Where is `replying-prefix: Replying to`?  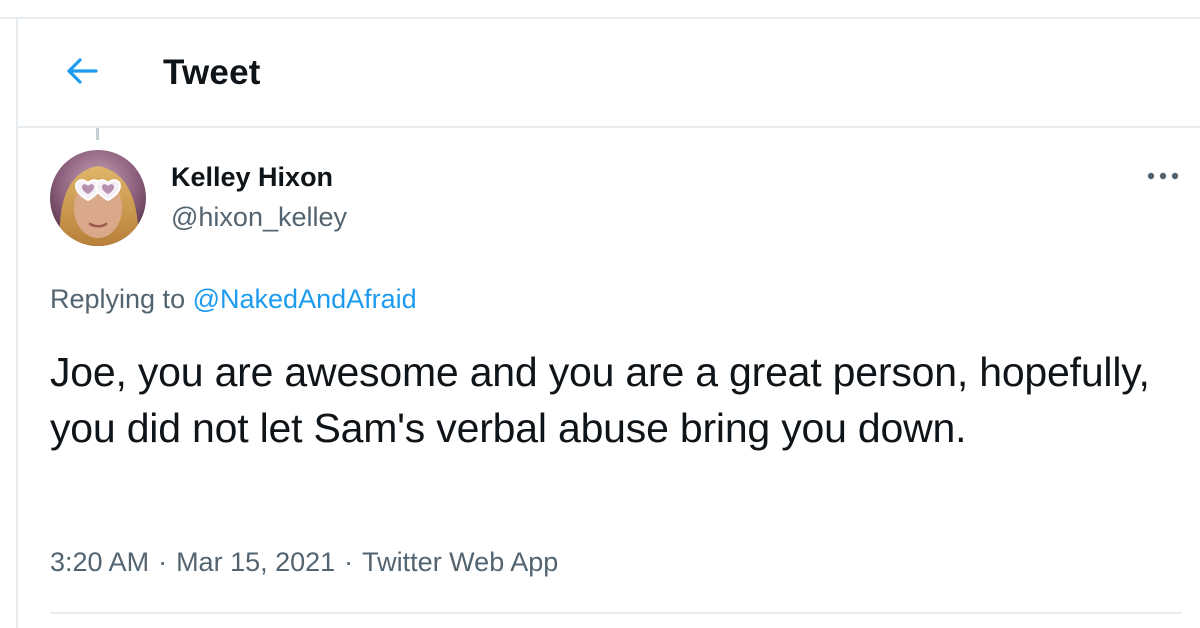
replying-prefix: Replying to is located at coordinates (118, 299).